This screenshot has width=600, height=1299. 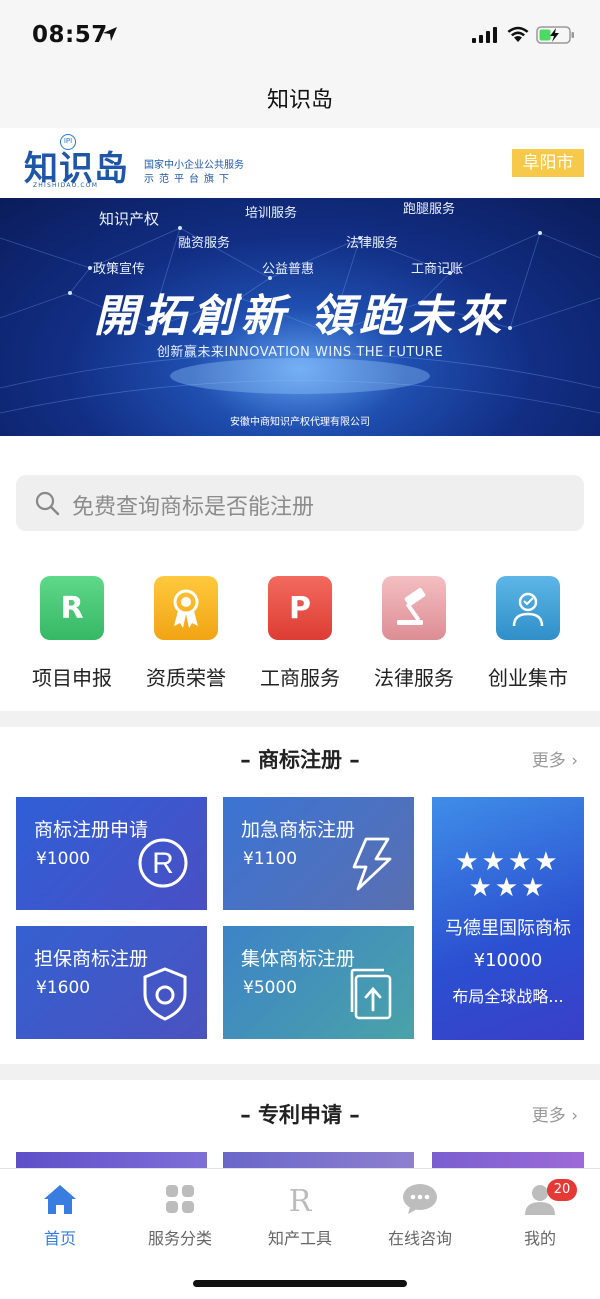 I want to click on section-title-trademark: – 商标注册 –, so click(x=300, y=760).